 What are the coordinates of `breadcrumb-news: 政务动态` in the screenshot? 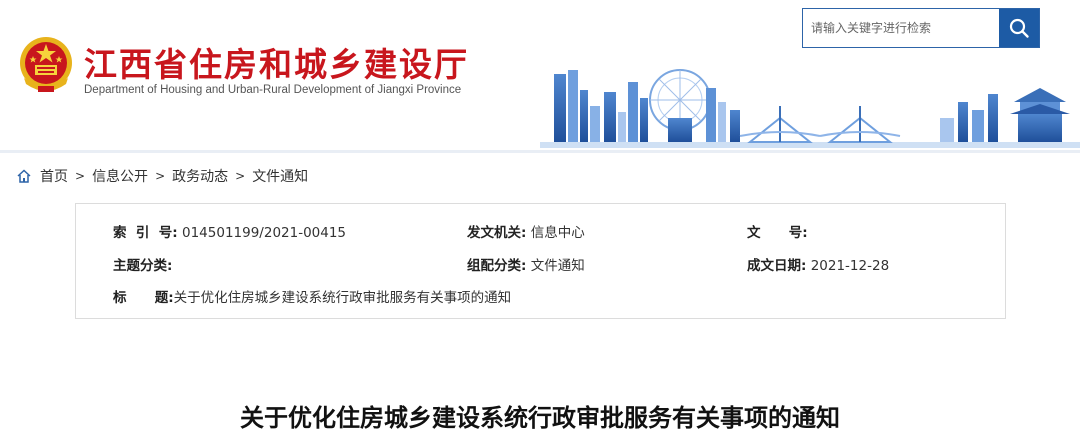 It's located at (200, 176).